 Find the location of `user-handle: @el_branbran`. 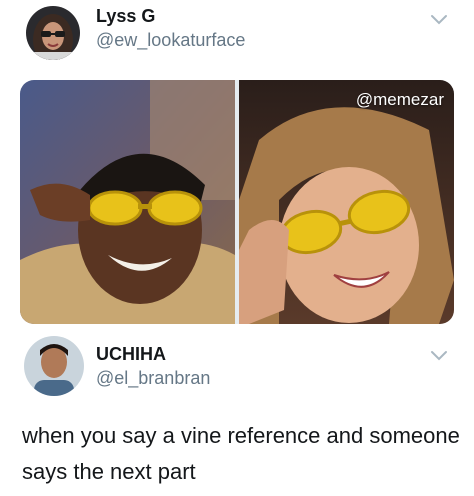

user-handle: @el_branbran is located at coordinates (153, 378).